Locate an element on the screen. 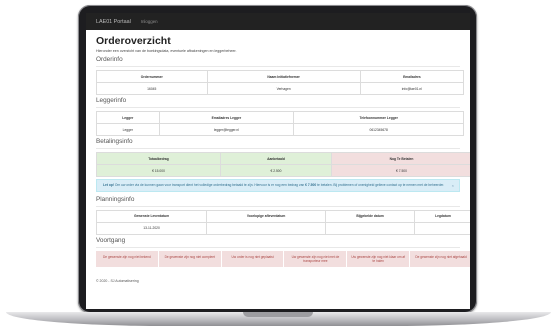 This screenshot has height=336, width=556. table-cell: € 2.500 is located at coordinates (276, 170).